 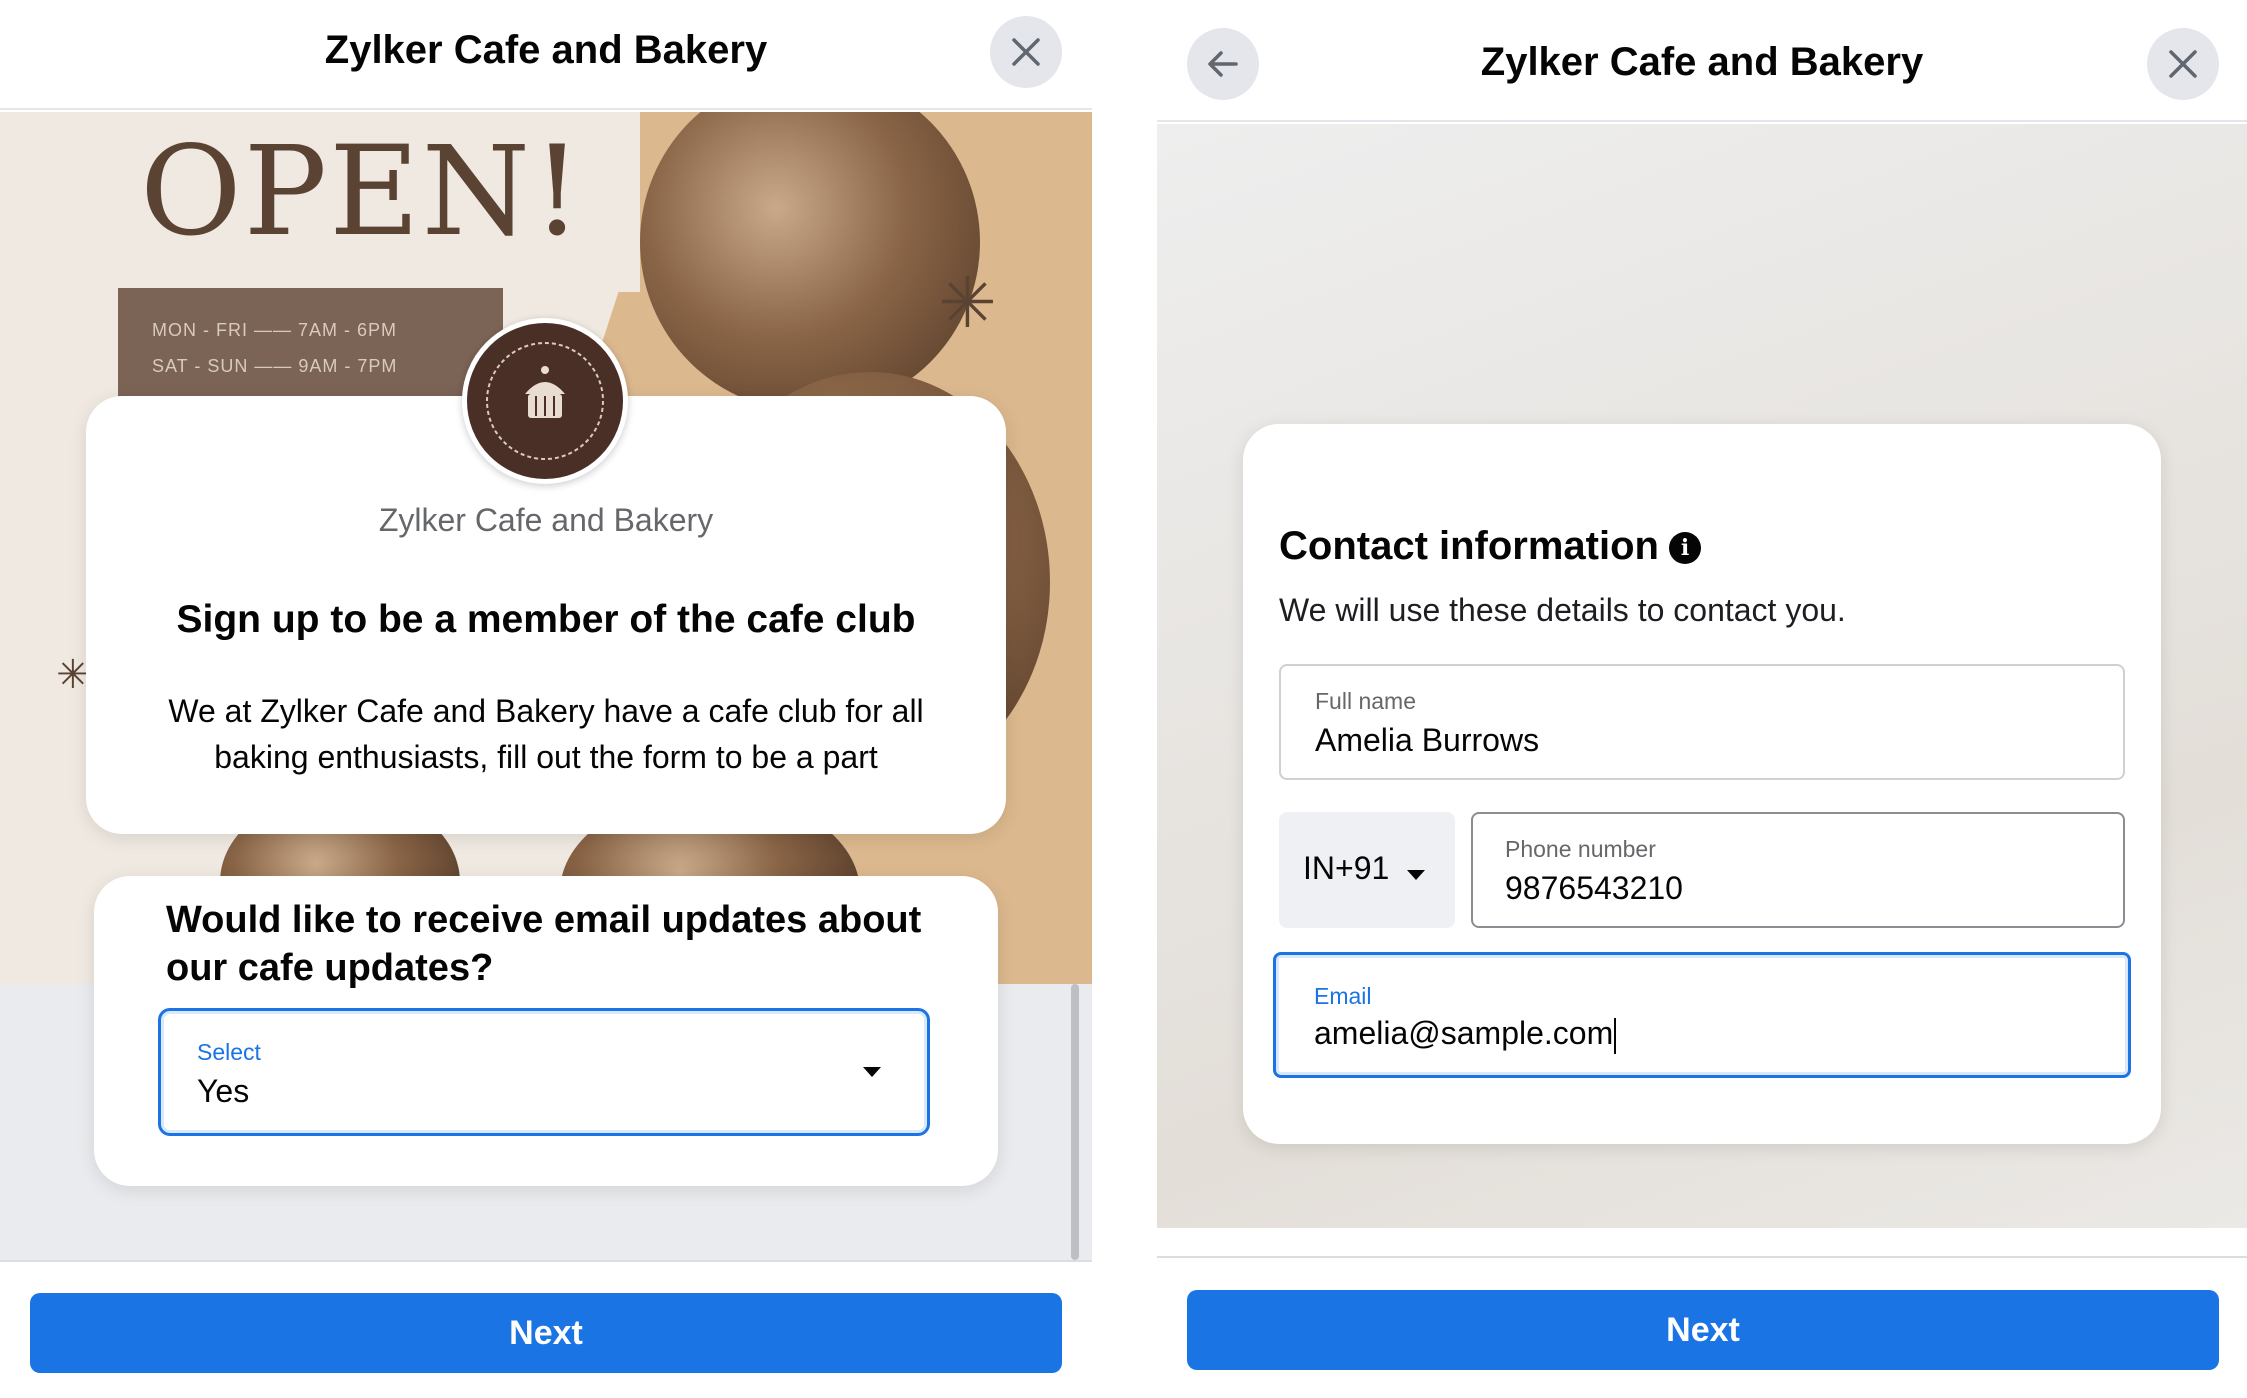 What do you see at coordinates (546, 619) in the screenshot?
I see `intro-heading: Sign up to be a member of the cafe club` at bounding box center [546, 619].